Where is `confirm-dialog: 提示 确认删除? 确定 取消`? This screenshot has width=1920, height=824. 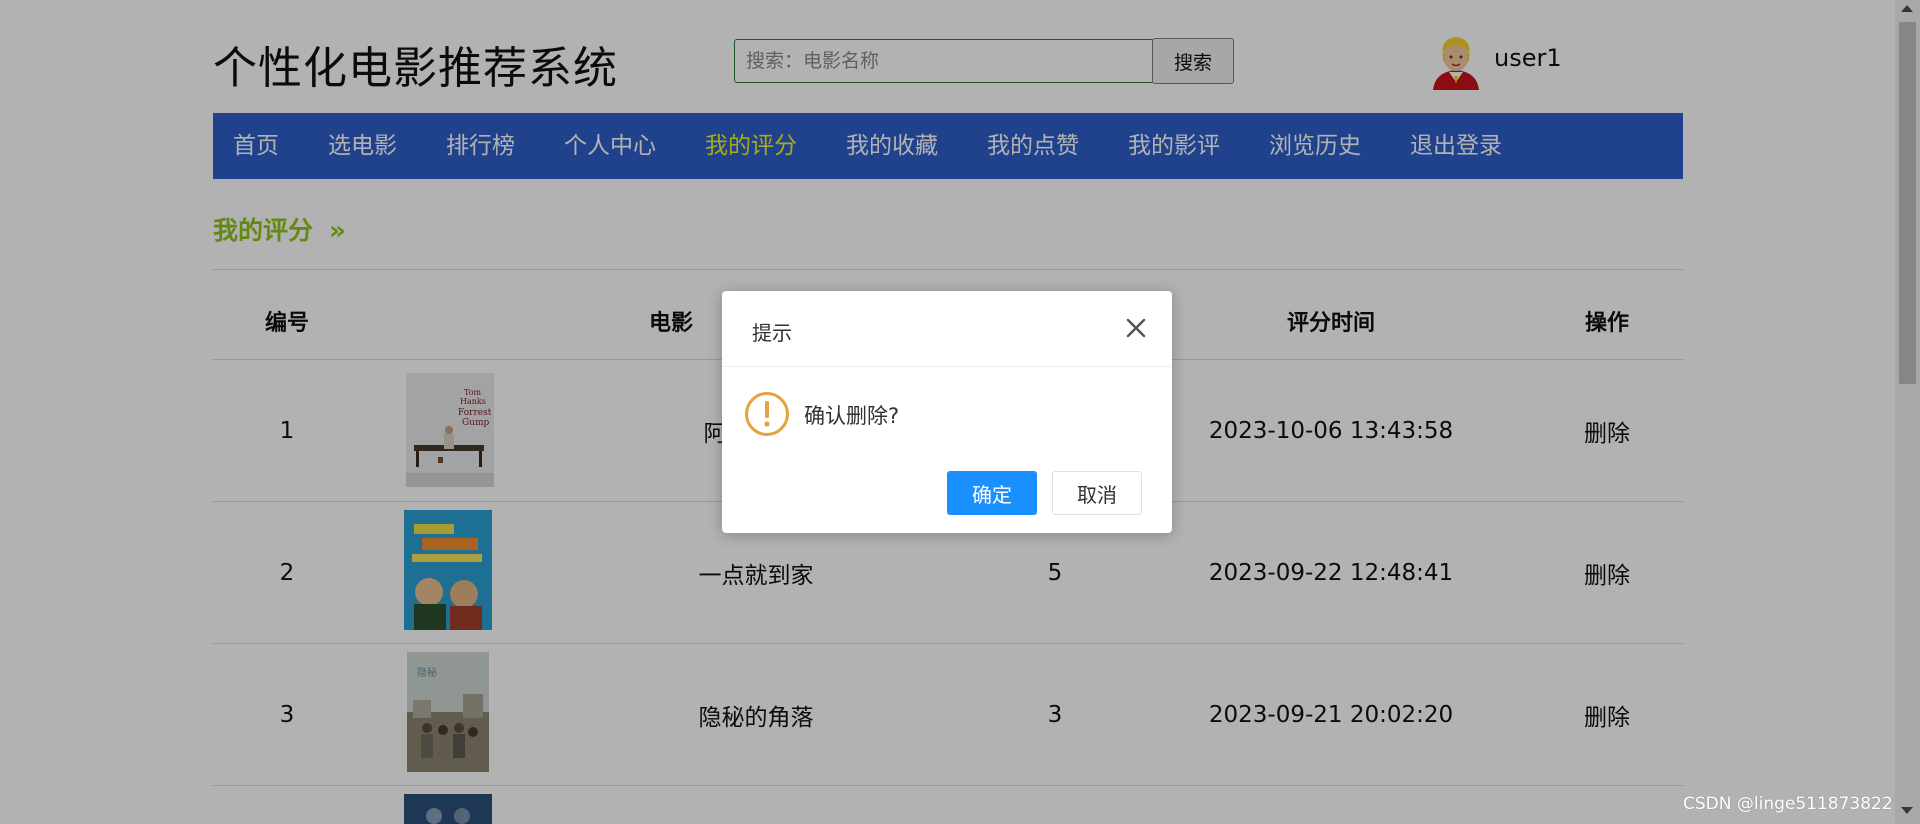
confirm-dialog: 提示 确认删除? 确定 取消 is located at coordinates (947, 412).